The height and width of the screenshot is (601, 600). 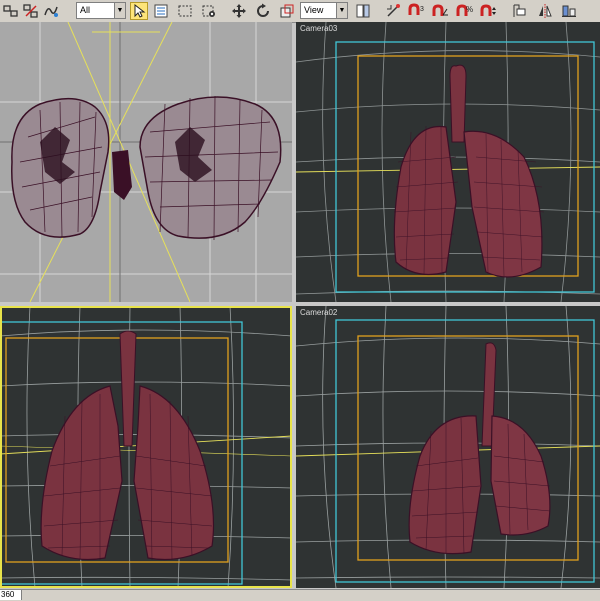 I want to click on window-crossing-icon, so click(x=209, y=11).